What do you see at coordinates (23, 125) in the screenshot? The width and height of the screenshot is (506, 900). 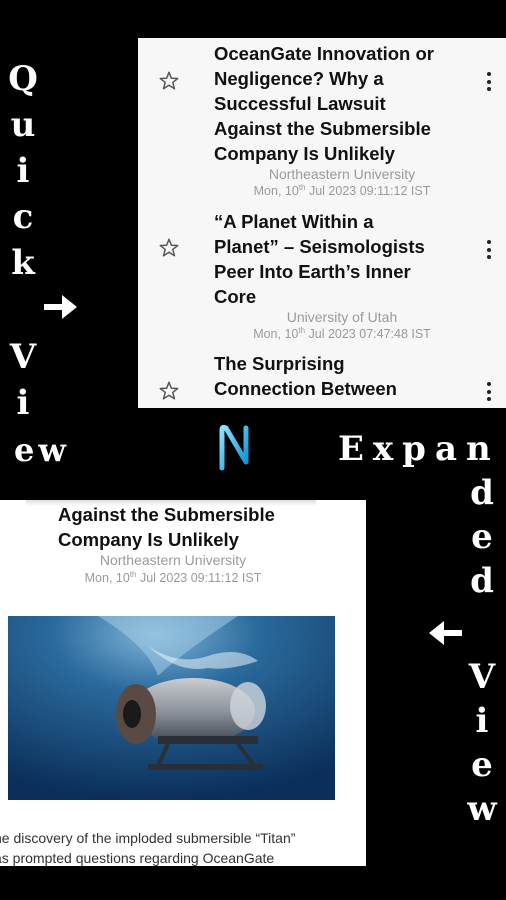 I see `quick-letter: u` at bounding box center [23, 125].